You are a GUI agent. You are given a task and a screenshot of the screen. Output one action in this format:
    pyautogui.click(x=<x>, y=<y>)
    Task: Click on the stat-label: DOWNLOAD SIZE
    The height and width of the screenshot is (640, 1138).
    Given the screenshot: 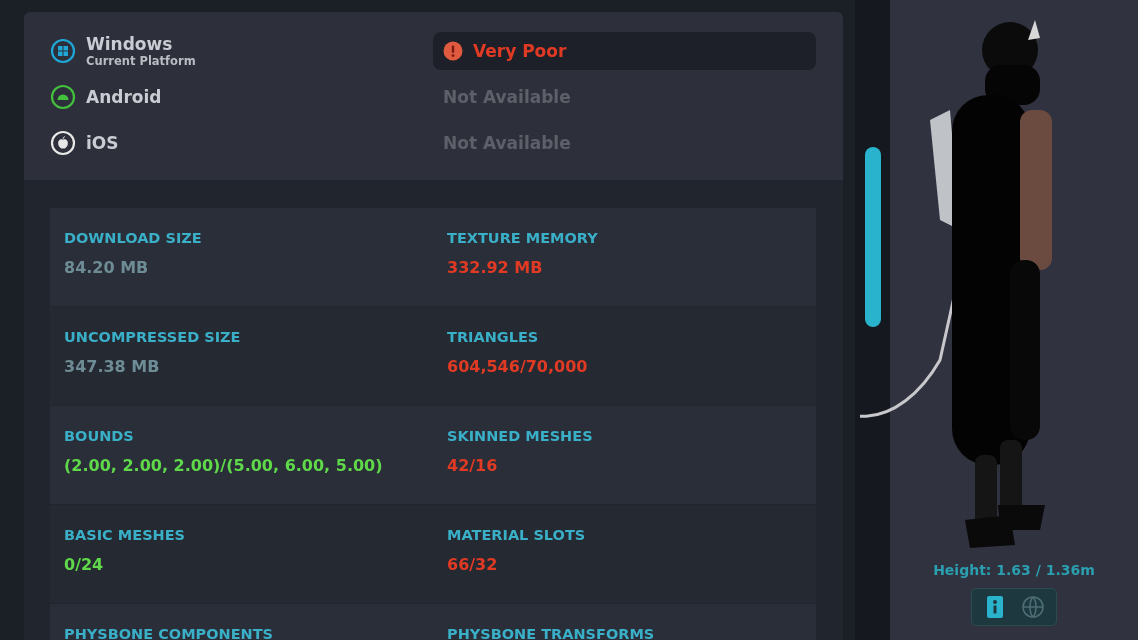 What is the action you would take?
    pyautogui.click(x=133, y=238)
    